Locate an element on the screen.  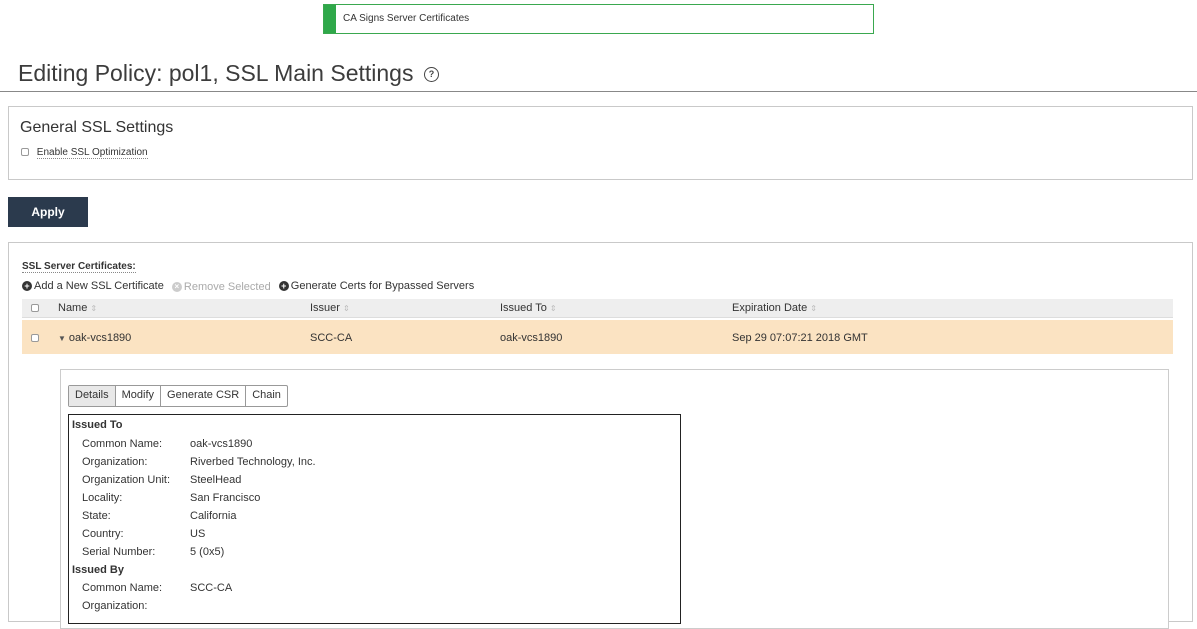
cert-name: oak-vcs1890 is located at coordinates (100, 338).